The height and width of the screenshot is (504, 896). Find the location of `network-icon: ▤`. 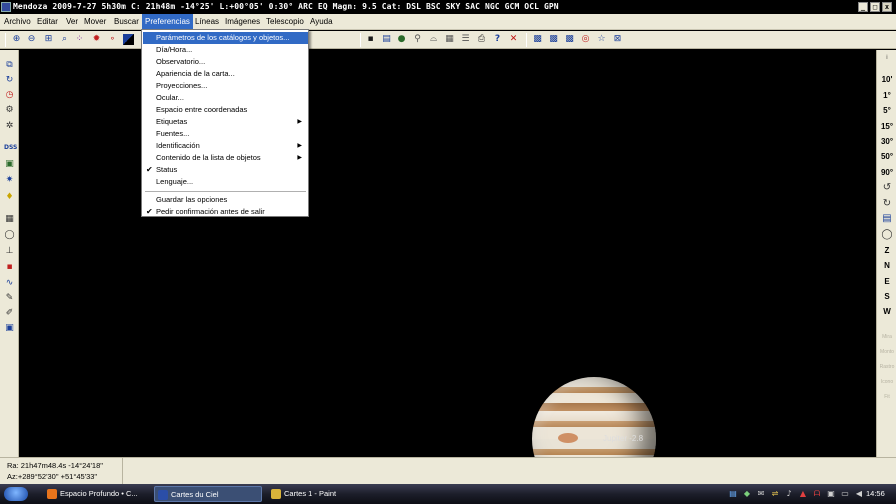

network-icon: ▤ is located at coordinates (733, 494).